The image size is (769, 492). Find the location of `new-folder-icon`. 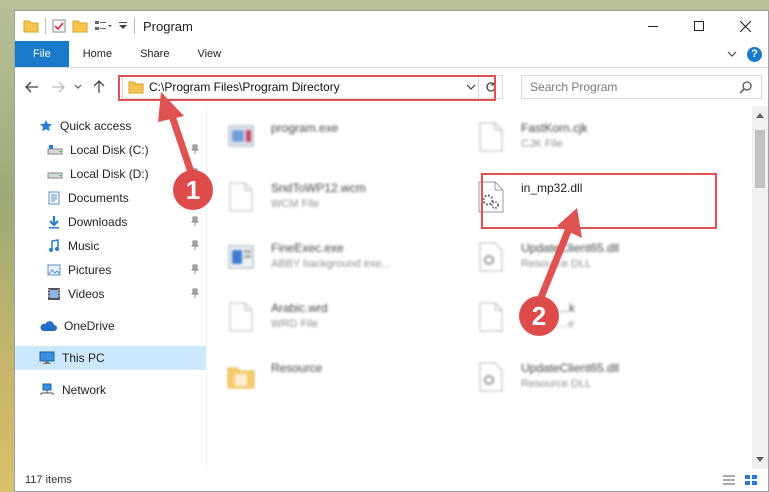

new-folder-icon is located at coordinates (80, 26).